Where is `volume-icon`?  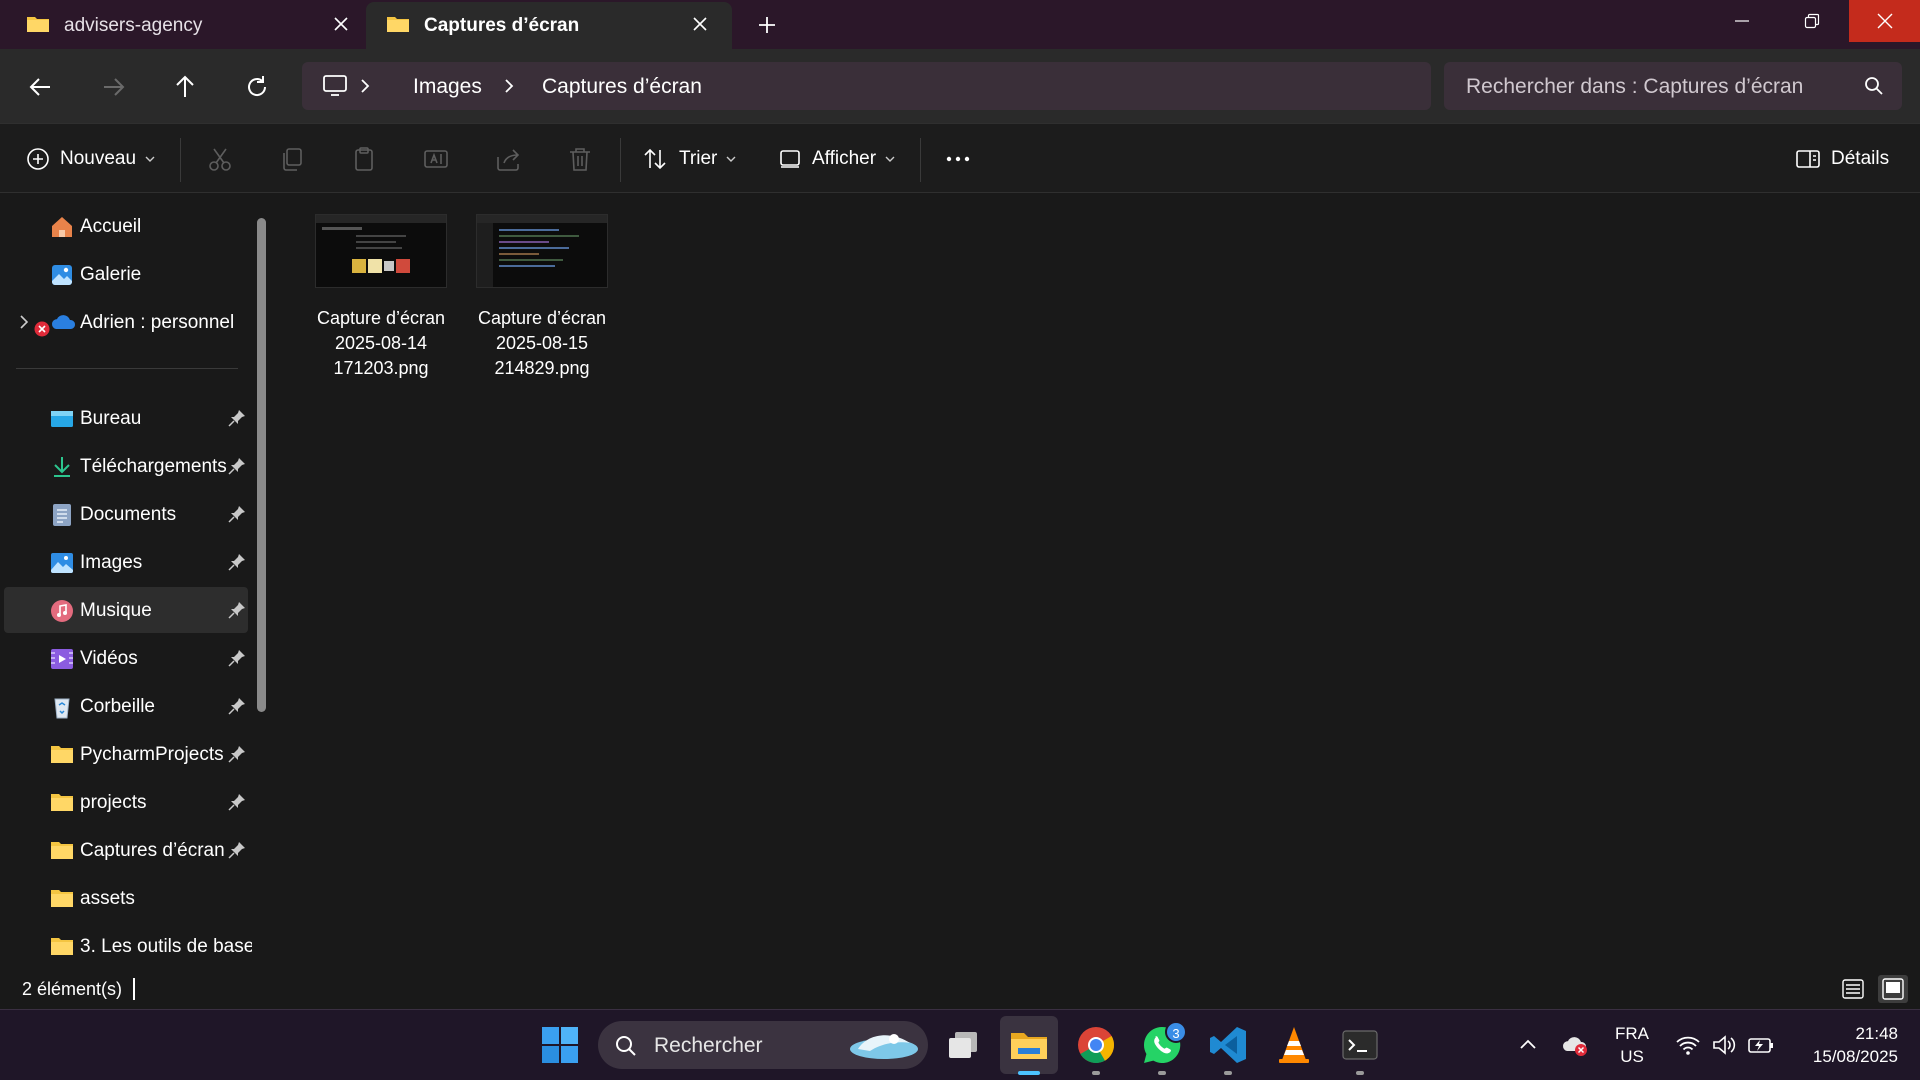
volume-icon is located at coordinates (1724, 1045).